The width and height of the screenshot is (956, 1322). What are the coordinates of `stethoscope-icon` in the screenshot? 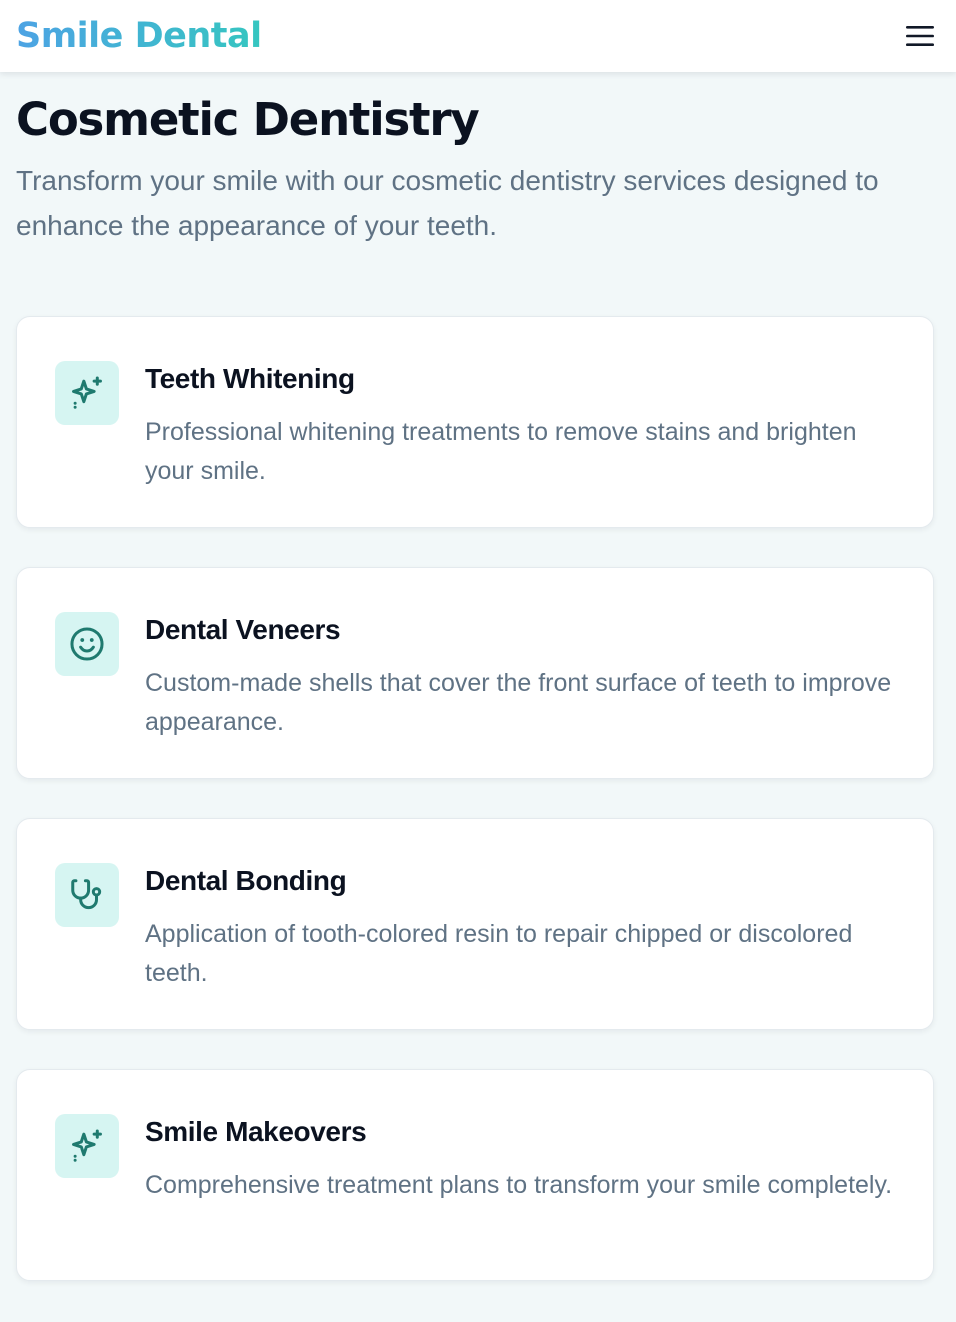 It's located at (86, 894).